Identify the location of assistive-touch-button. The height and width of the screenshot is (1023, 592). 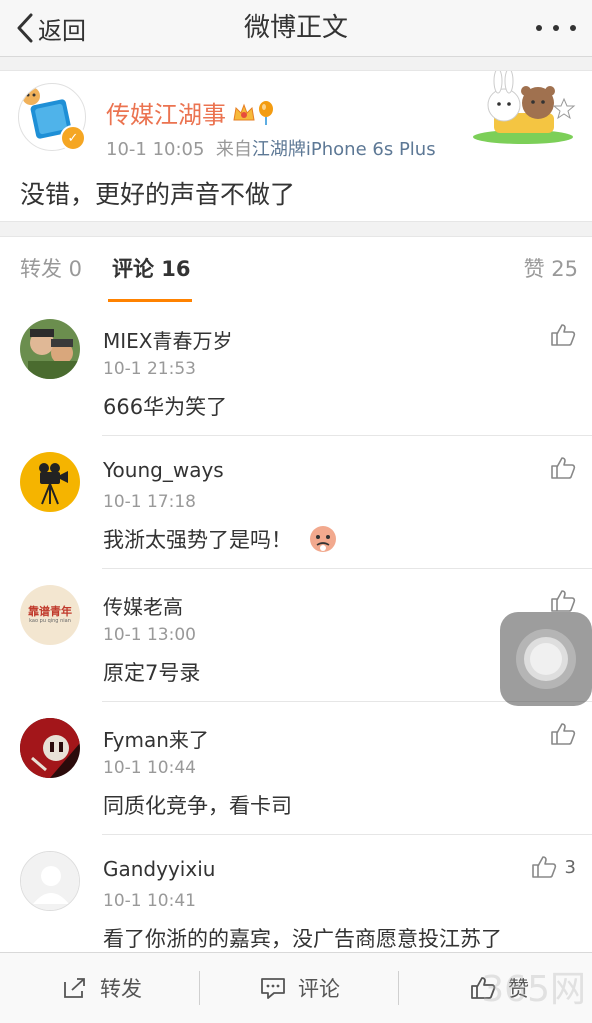
(546, 659).